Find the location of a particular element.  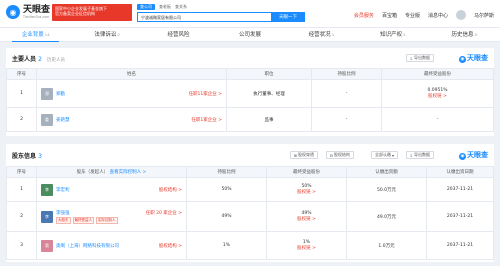

tab-background: 企业背景14 is located at coordinates (35, 35).